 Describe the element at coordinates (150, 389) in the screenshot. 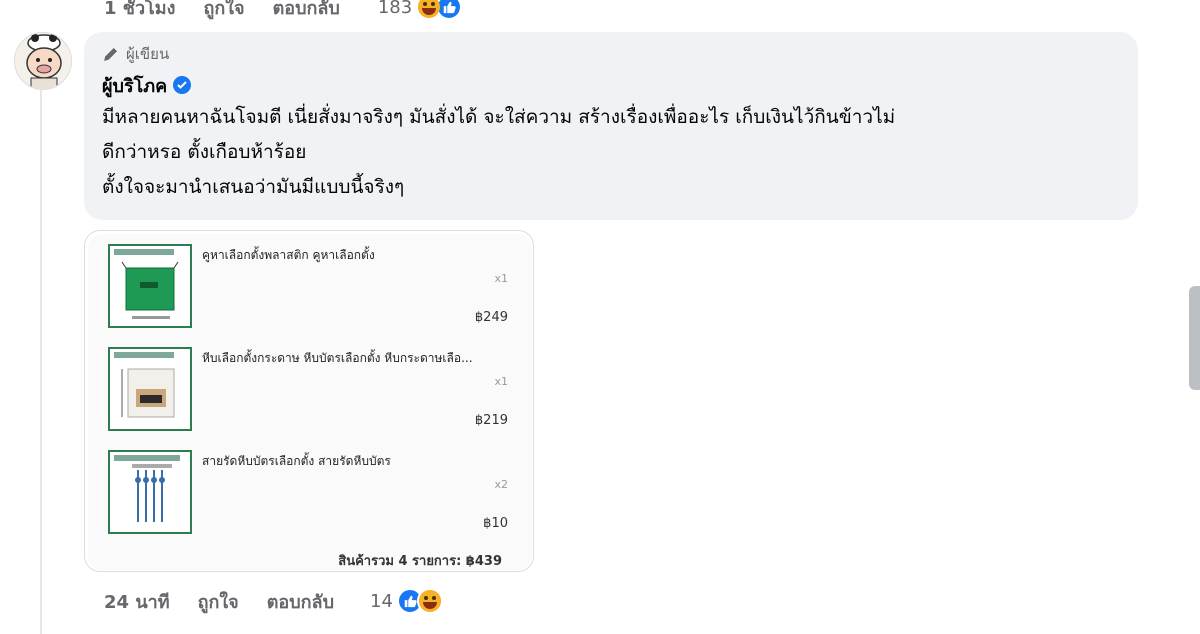

I see `paper-ballot-box-thumbnail` at that location.